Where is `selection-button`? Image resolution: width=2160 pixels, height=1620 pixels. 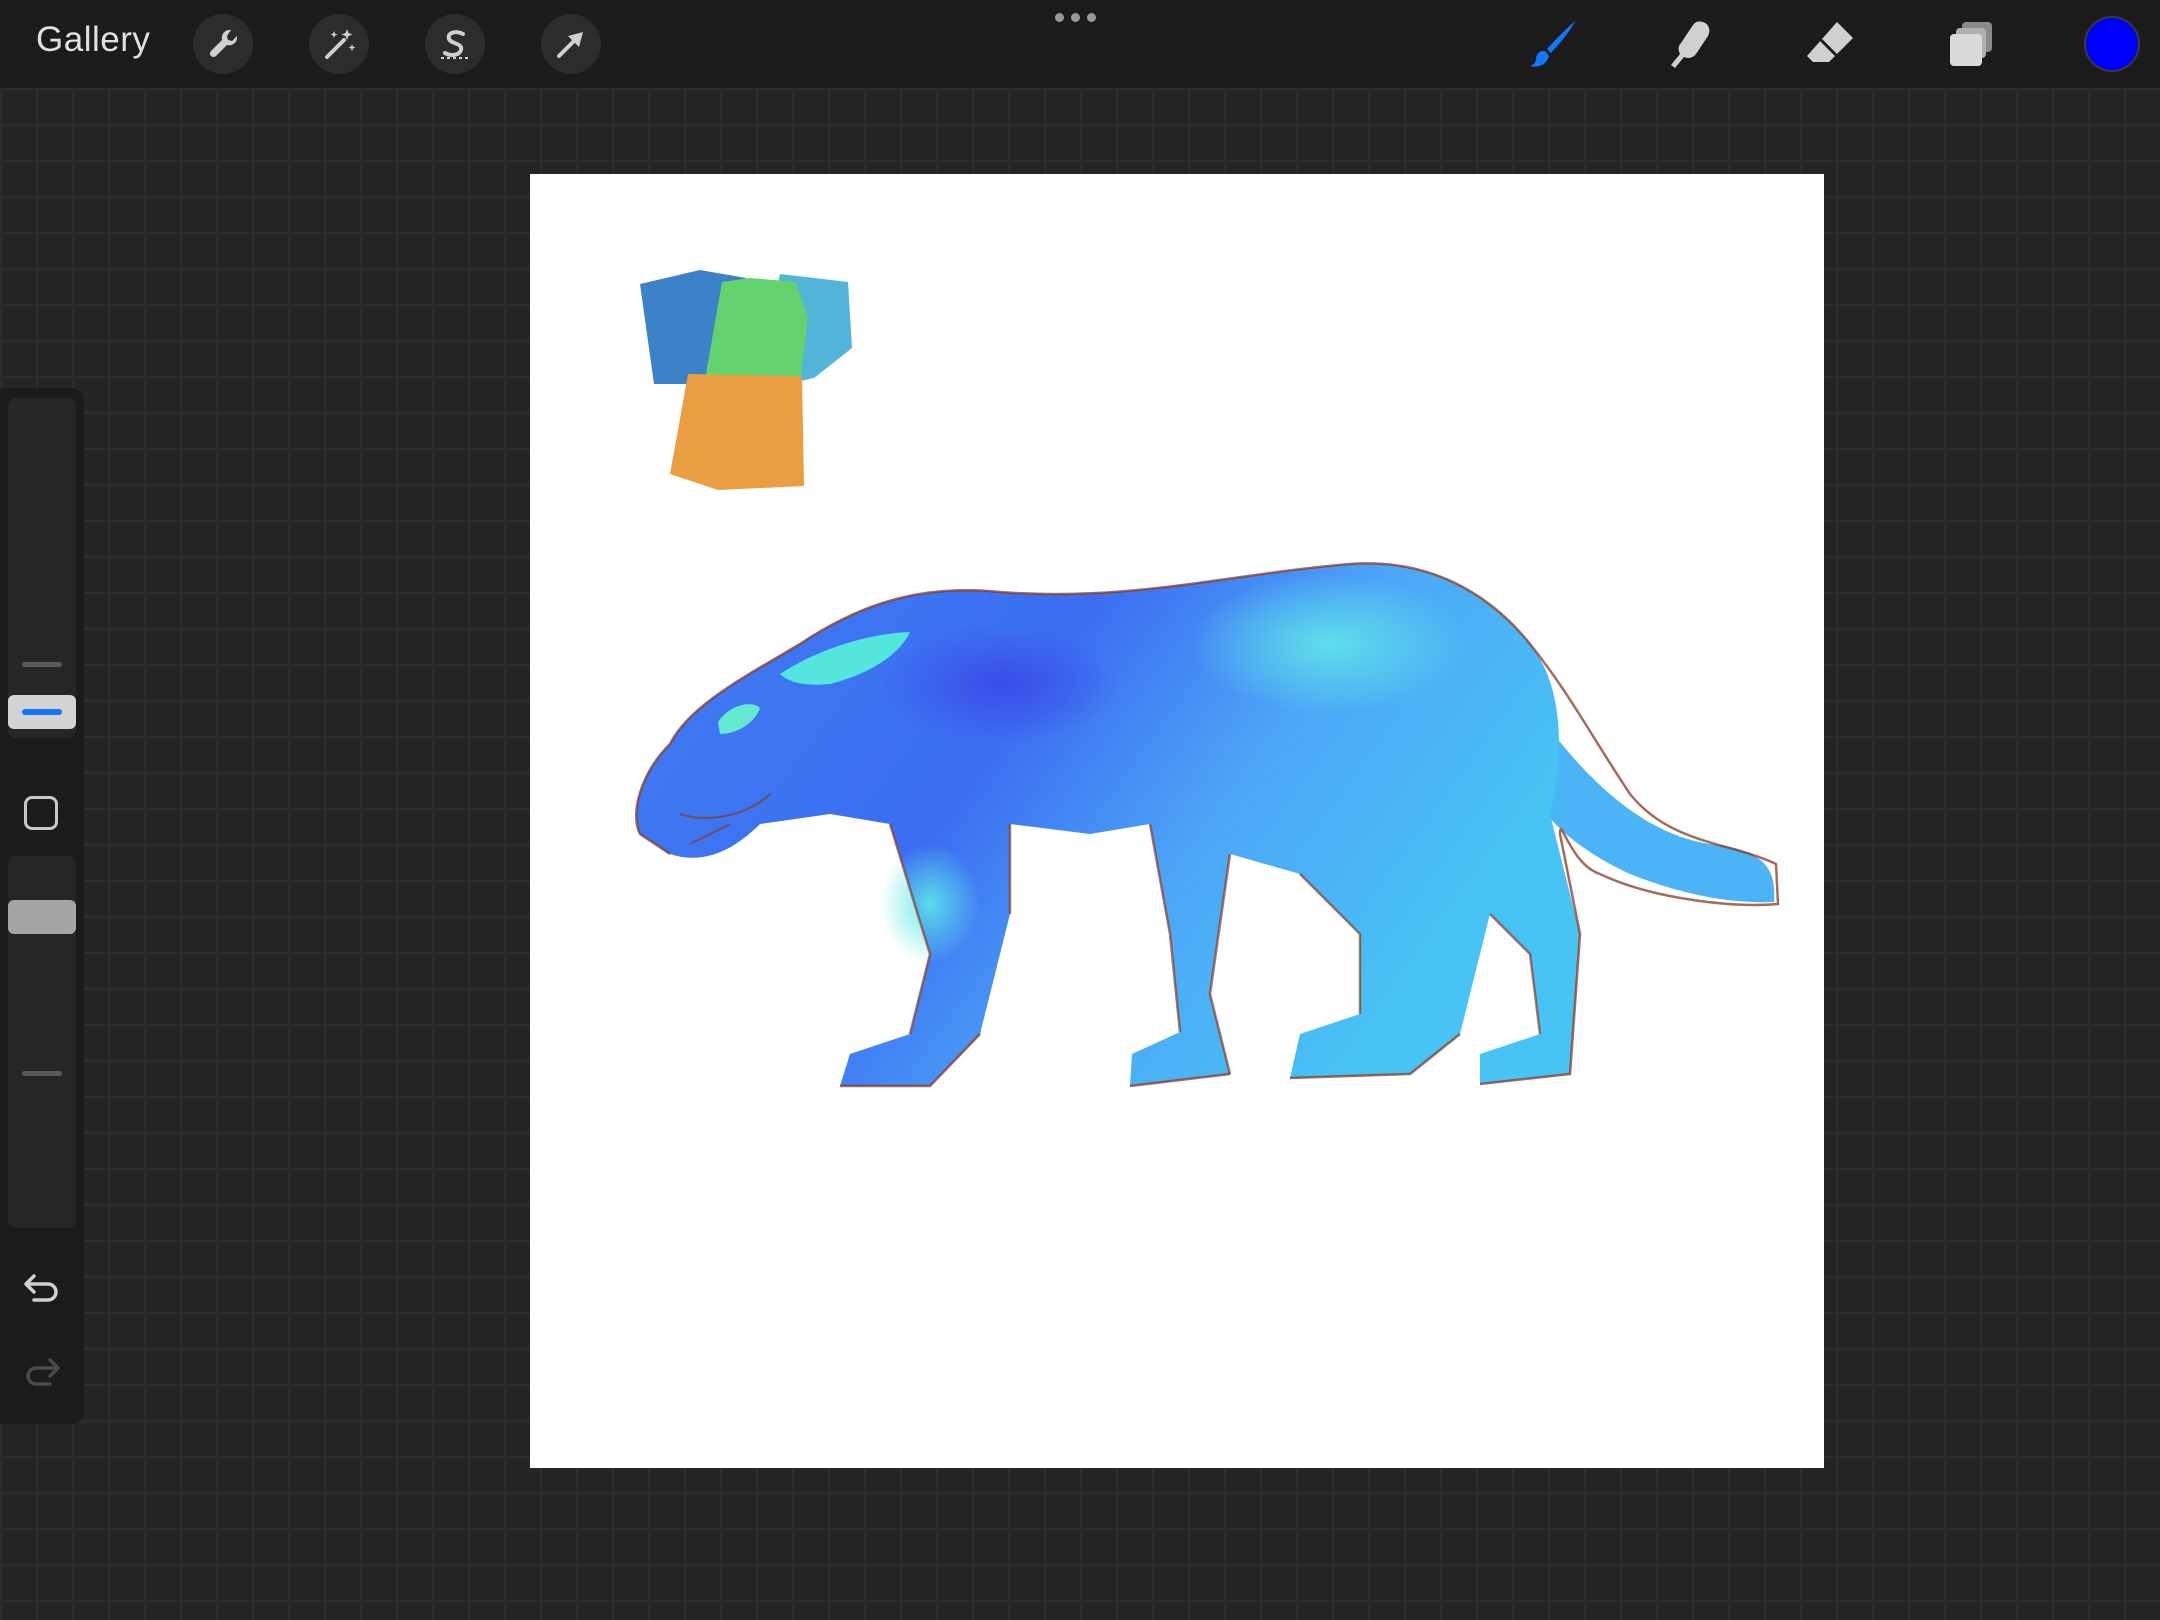
selection-button is located at coordinates (455, 44).